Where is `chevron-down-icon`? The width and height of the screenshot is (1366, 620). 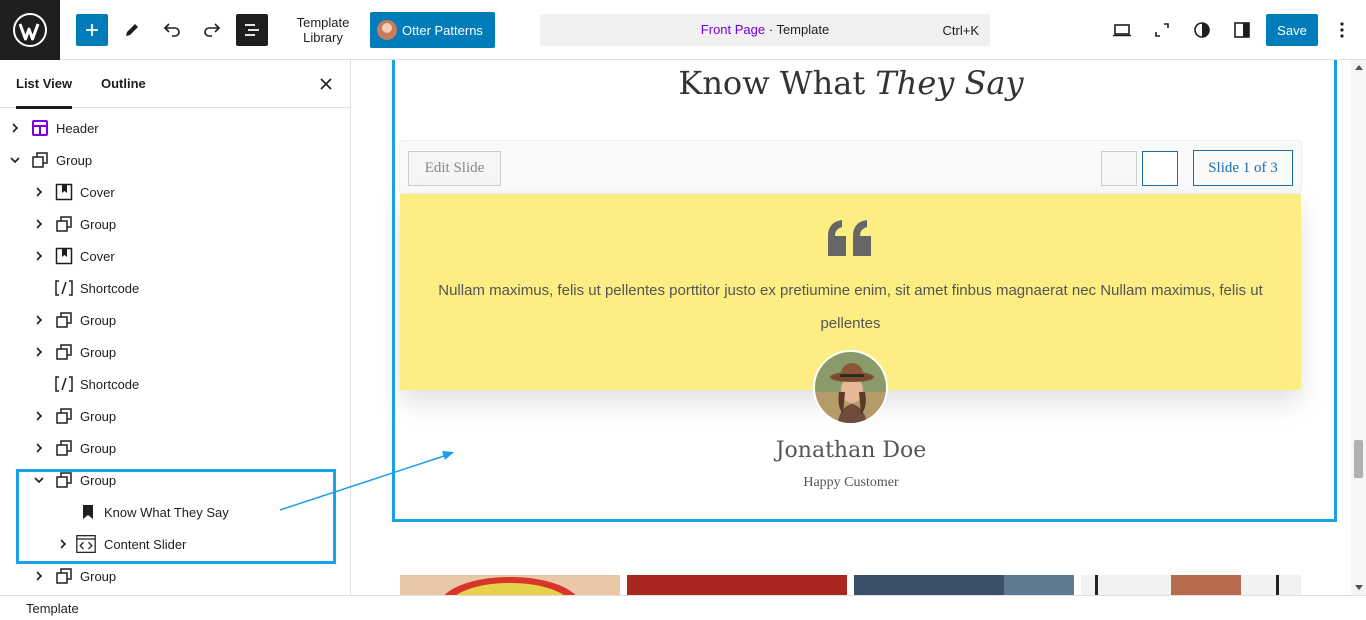 chevron-down-icon is located at coordinates (15, 160).